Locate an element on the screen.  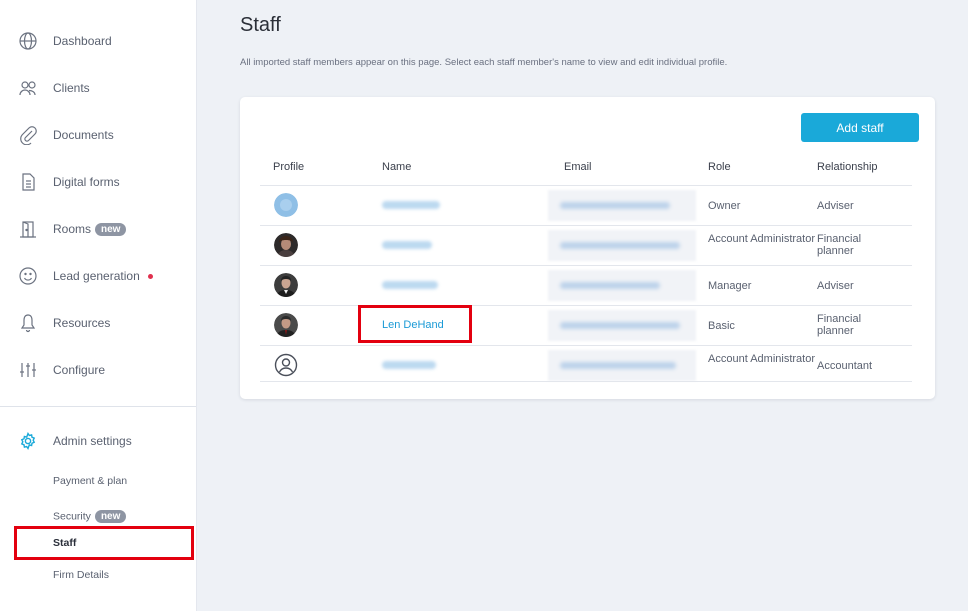
sidebar-divider is located at coordinates (98, 406).